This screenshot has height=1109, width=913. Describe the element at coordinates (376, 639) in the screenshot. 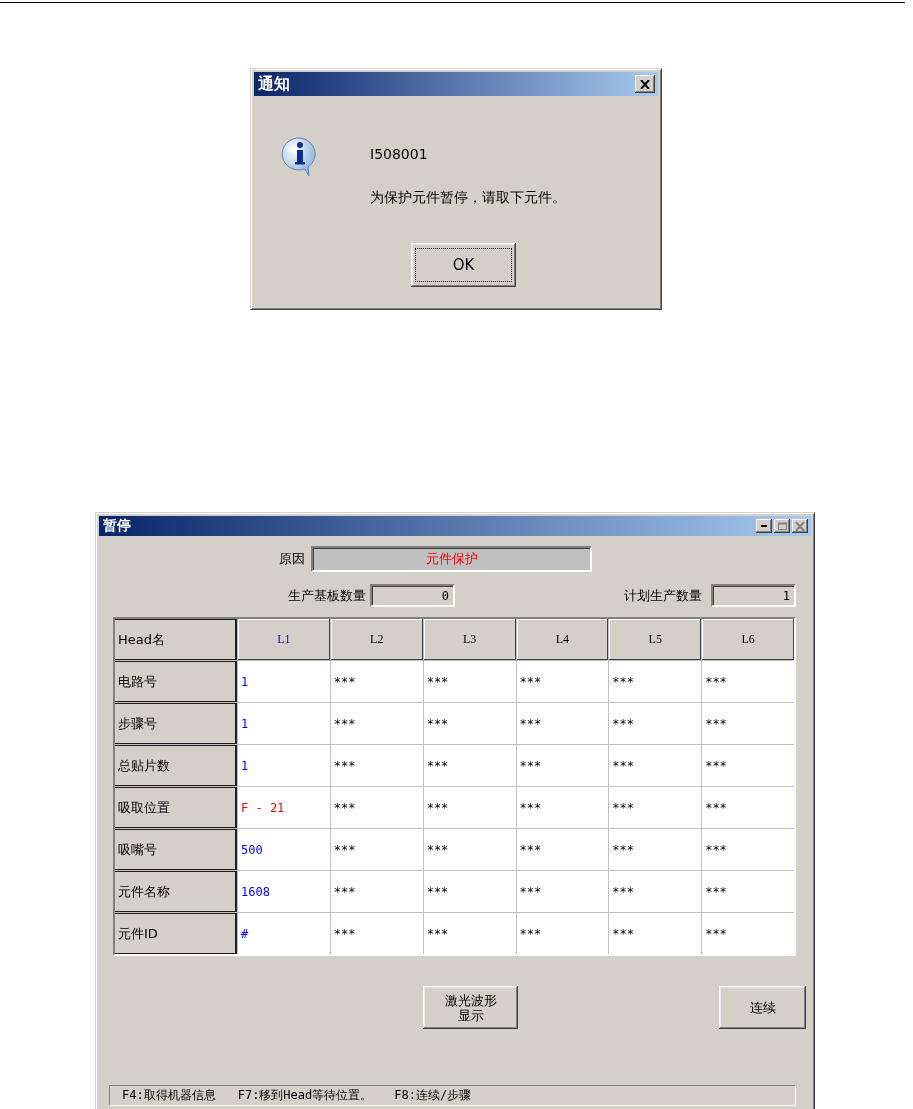

I see `column-header: L2` at that location.